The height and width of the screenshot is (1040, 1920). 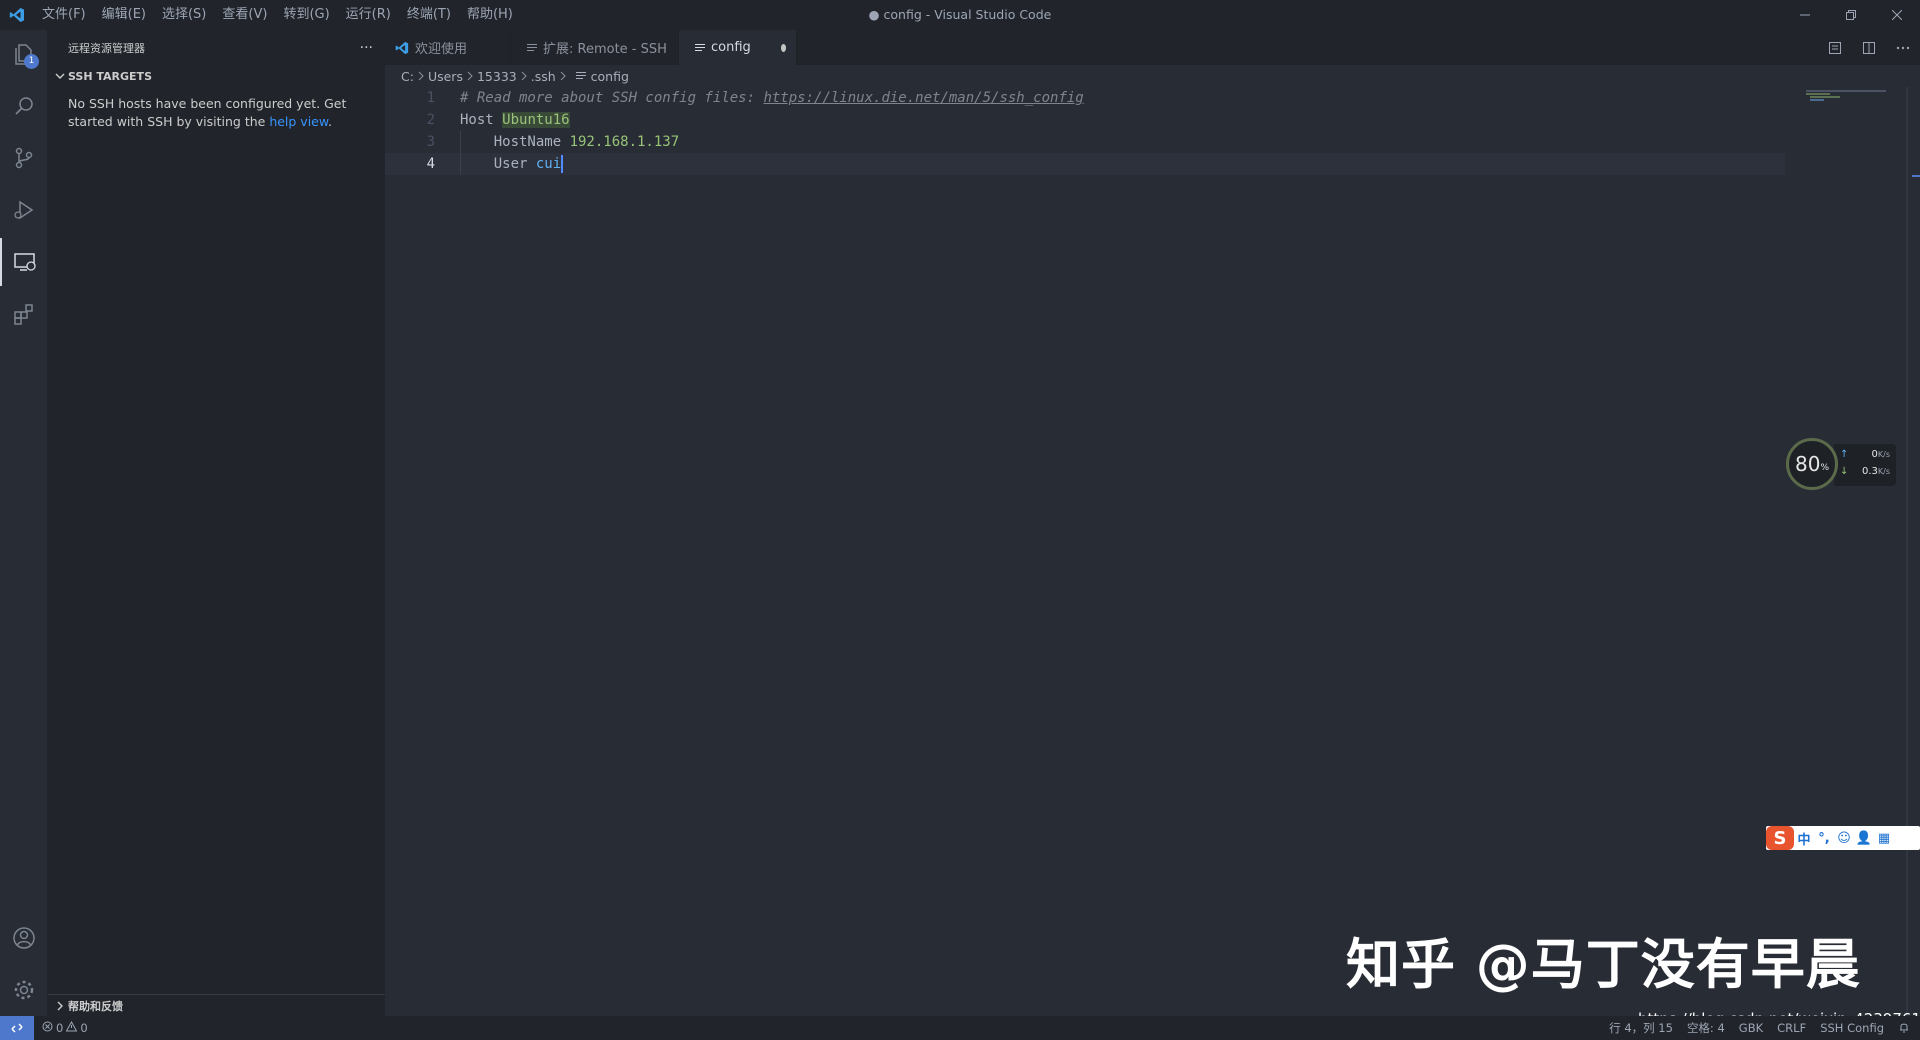 What do you see at coordinates (1641, 1028) in the screenshot?
I see `cursor-position: 行 4，列 15` at bounding box center [1641, 1028].